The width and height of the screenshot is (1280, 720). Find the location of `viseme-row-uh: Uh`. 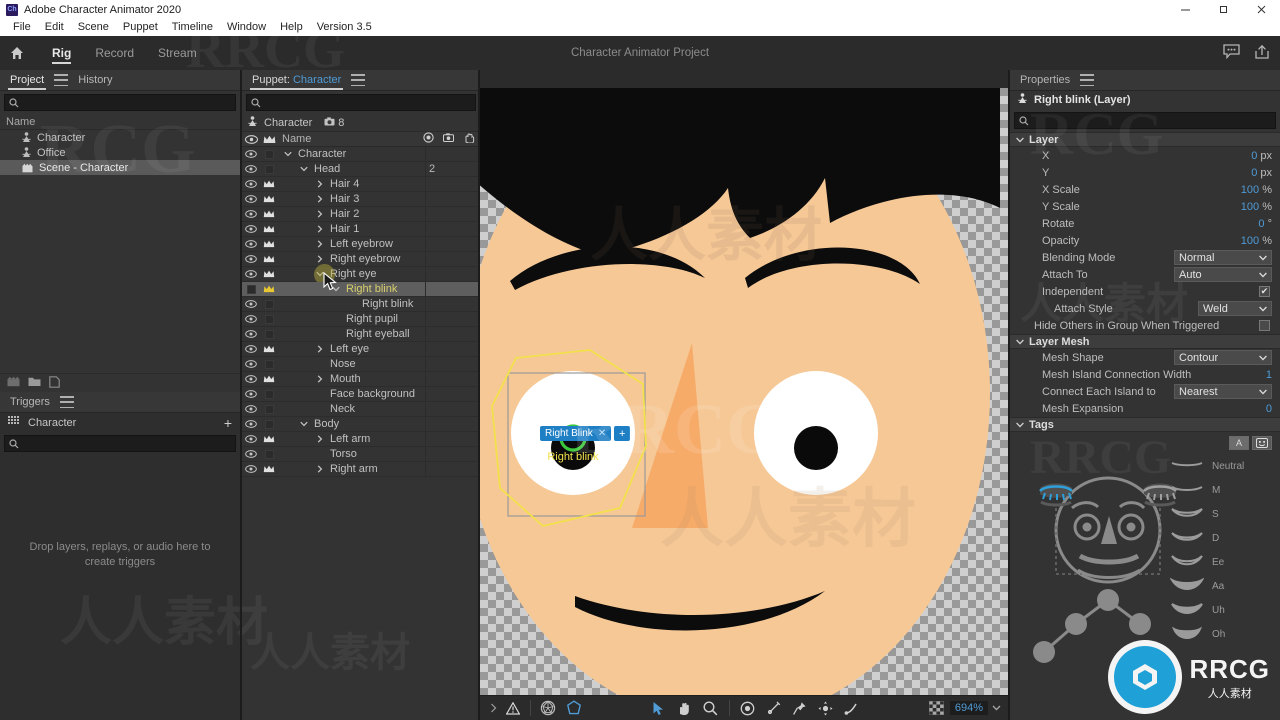

viseme-row-uh: Uh is located at coordinates (1225, 610).